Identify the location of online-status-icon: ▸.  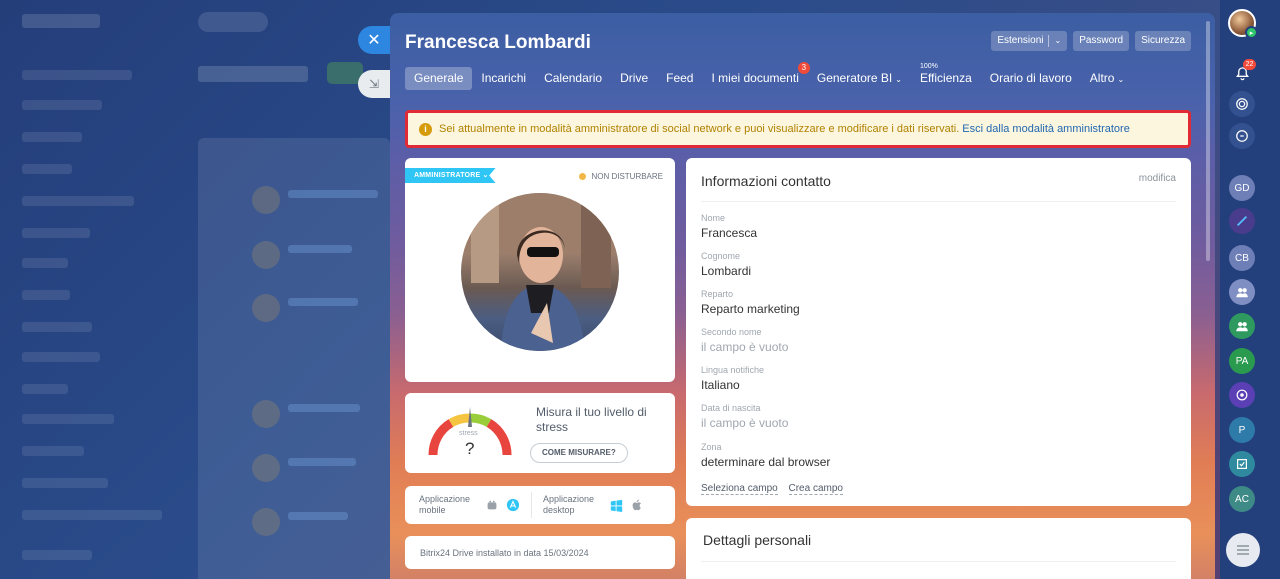
(1251, 32).